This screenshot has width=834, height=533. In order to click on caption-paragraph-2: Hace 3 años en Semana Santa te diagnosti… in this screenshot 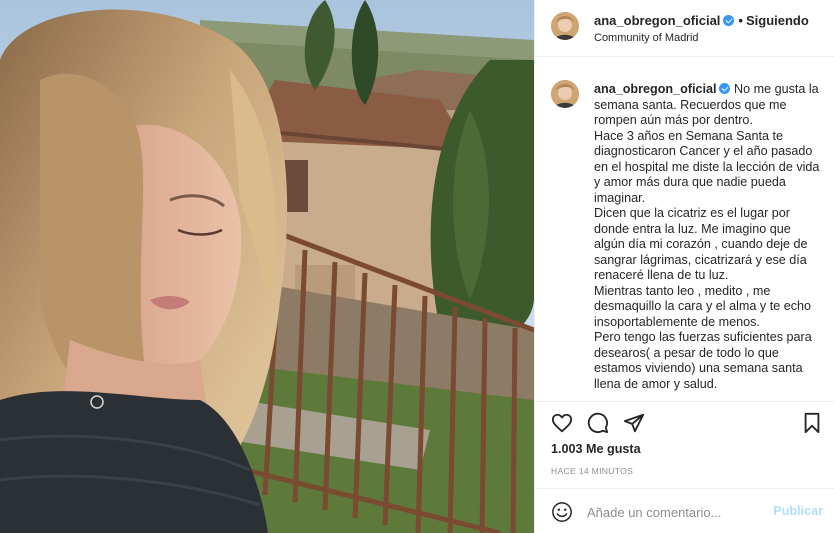, I will do `click(707, 166)`.